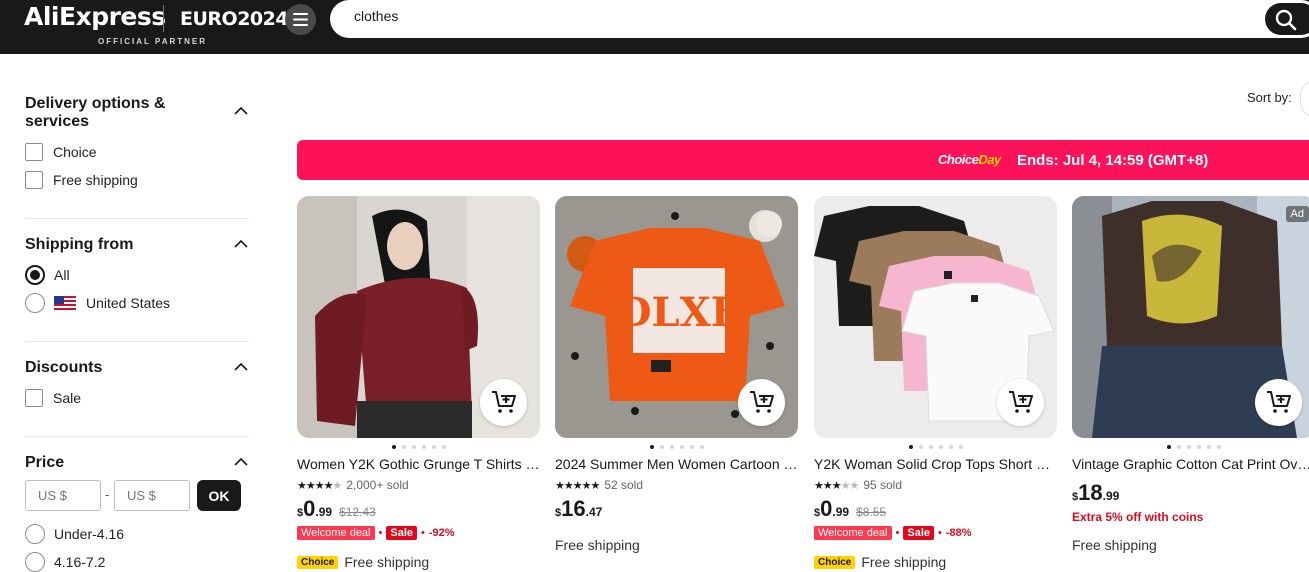  Describe the element at coordinates (969, 159) in the screenshot. I see `choice-day-logo: ChoiceDay` at that location.